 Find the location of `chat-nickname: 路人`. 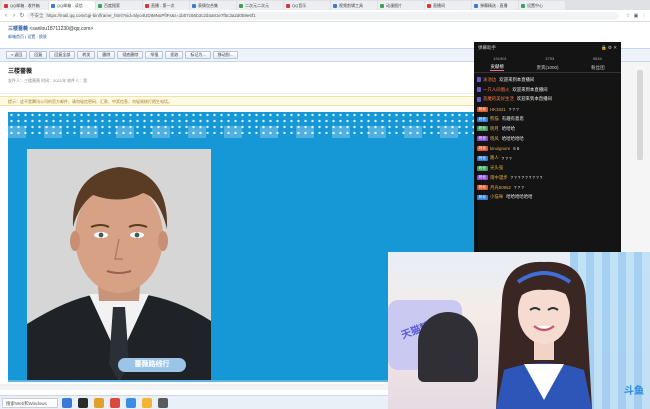

chat-nickname: 路人 is located at coordinates (494, 158).